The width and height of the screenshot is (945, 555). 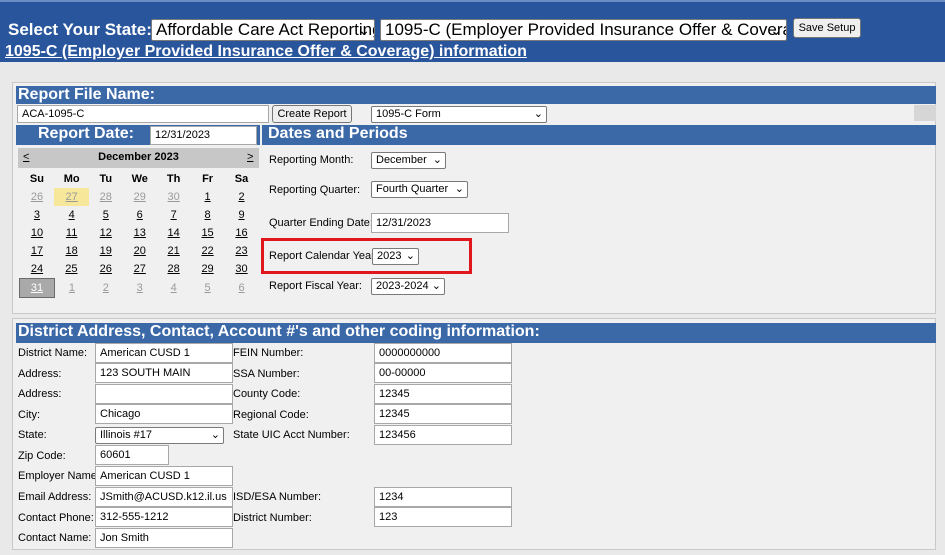 I want to click on calendar-year-label: Report Calendar Year:, so click(x=323, y=256).